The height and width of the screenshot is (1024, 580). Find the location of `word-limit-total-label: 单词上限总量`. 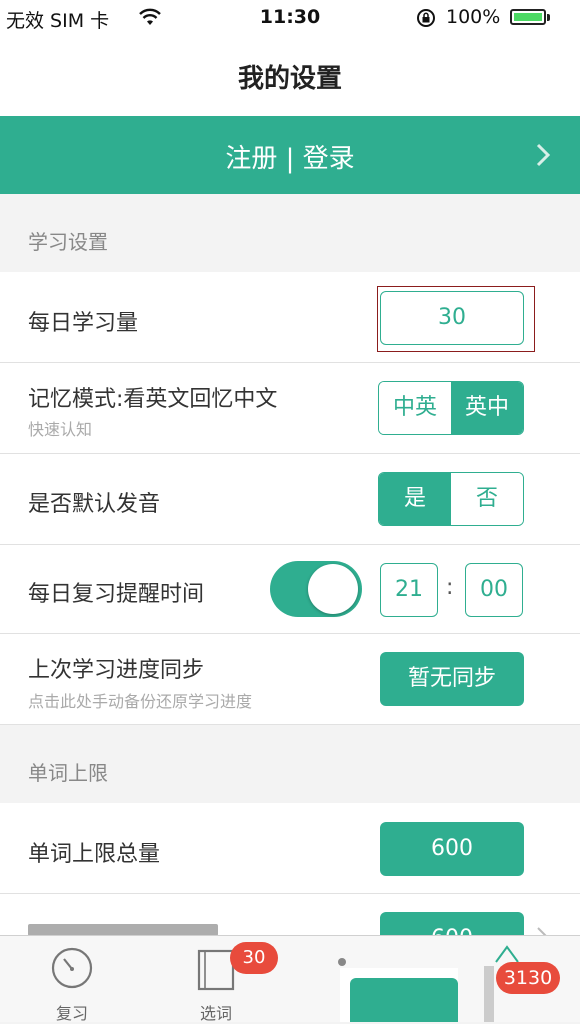

word-limit-total-label: 单词上限总量 is located at coordinates (94, 854).